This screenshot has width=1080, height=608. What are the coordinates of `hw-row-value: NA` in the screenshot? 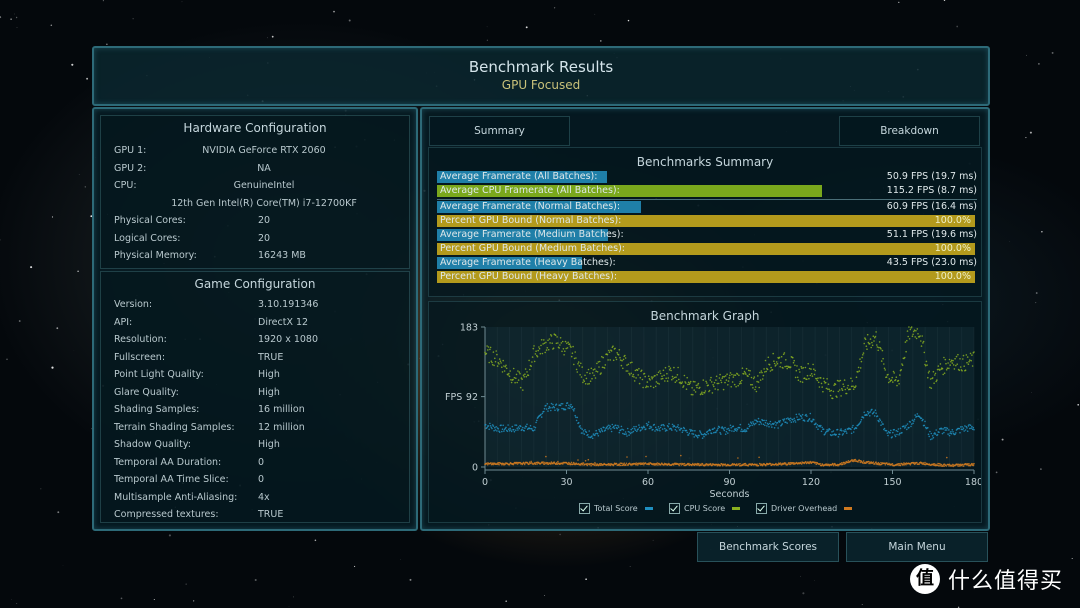 It's located at (264, 168).